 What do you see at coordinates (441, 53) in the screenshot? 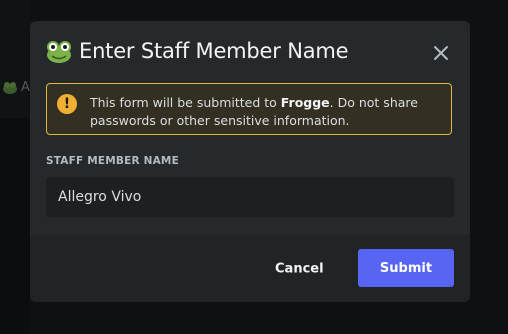
I see `close-icon` at bounding box center [441, 53].